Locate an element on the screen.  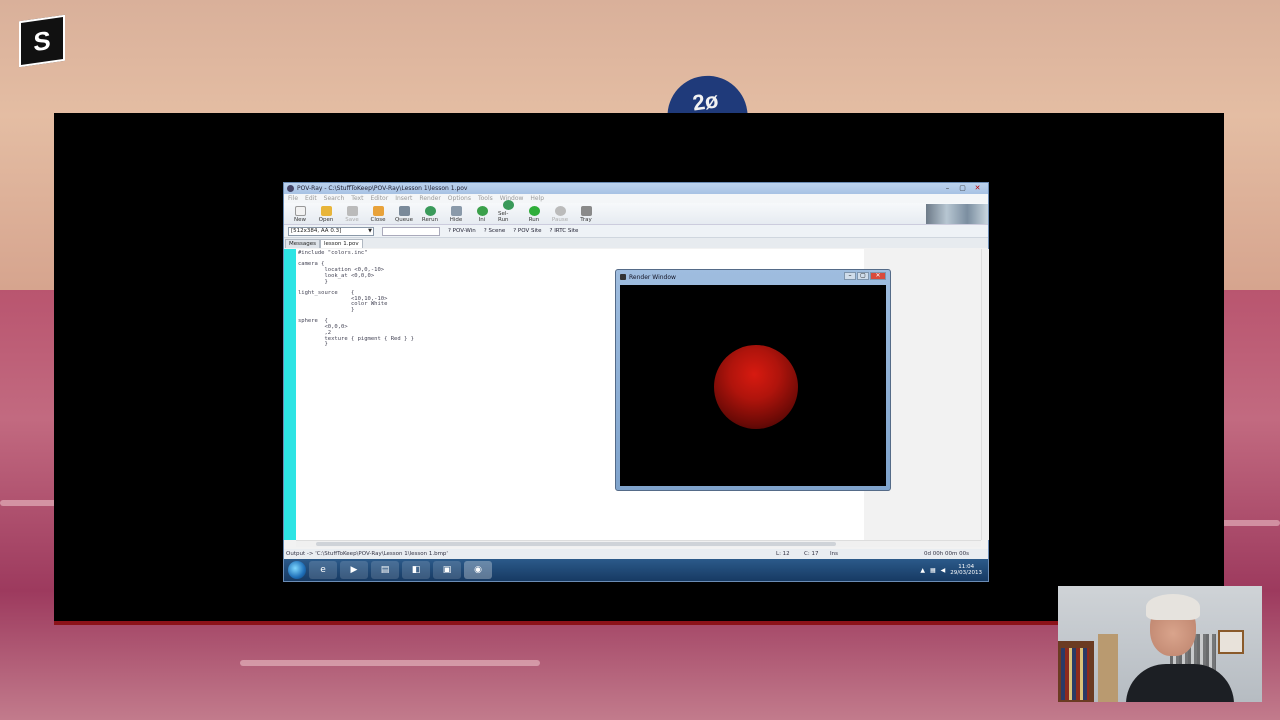
new-button: New is located at coordinates (300, 215).